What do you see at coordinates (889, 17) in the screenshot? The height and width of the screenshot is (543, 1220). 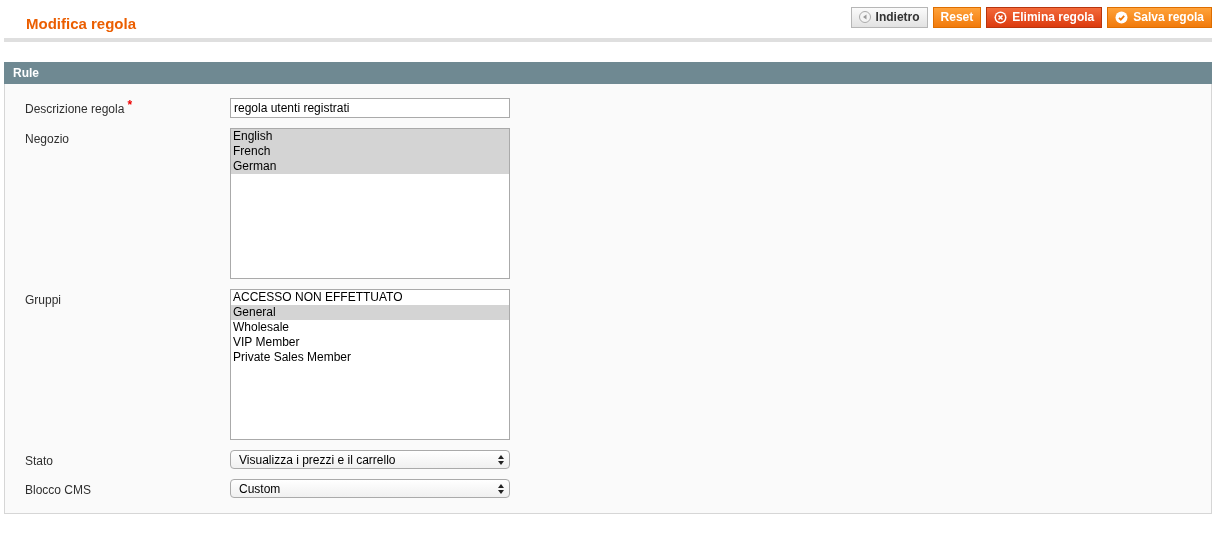 I see `back-button: Indietro` at bounding box center [889, 17].